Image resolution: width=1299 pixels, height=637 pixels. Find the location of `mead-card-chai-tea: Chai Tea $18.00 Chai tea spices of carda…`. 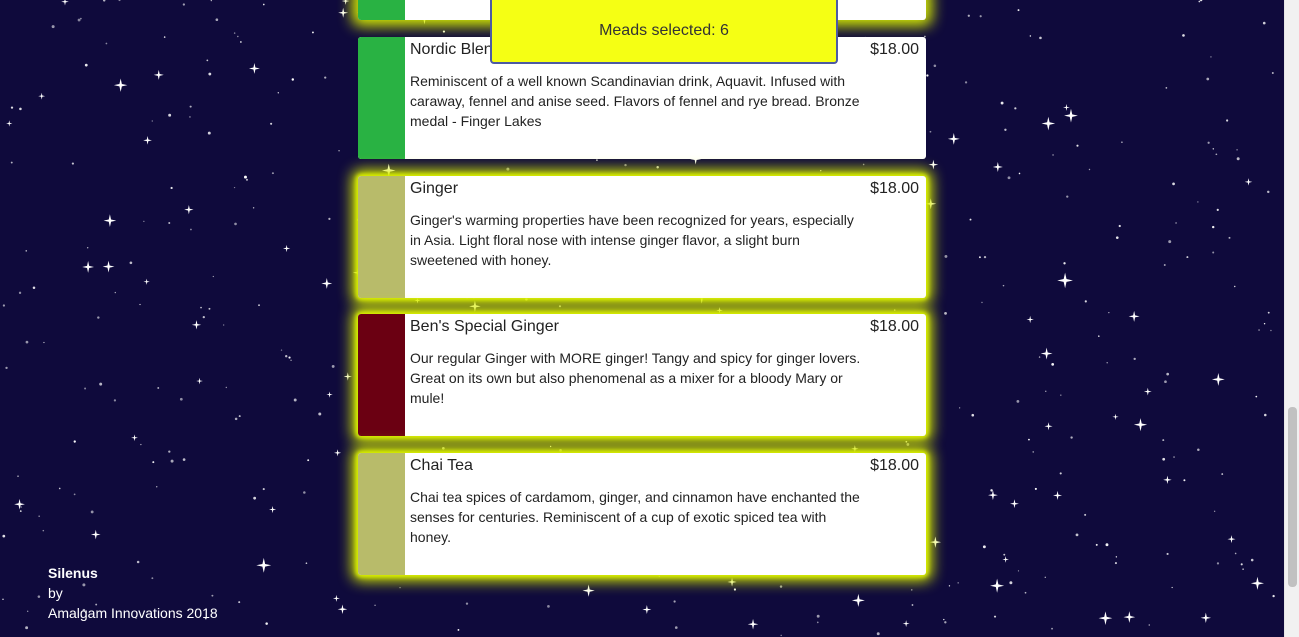

mead-card-chai-tea: Chai Tea $18.00 Chai tea spices of carda… is located at coordinates (642, 514).